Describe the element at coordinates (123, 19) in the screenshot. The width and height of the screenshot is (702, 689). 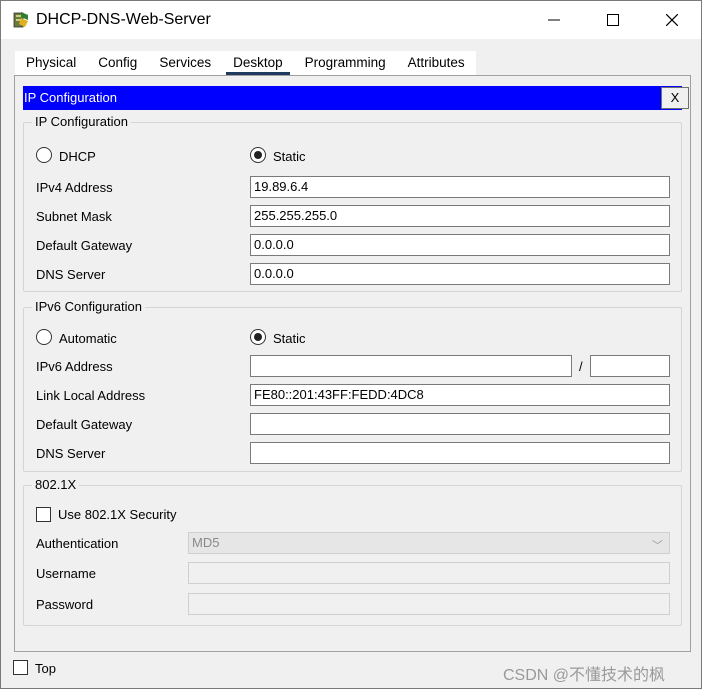
I see `window-title: DHCP-DNS-Web-Server` at that location.